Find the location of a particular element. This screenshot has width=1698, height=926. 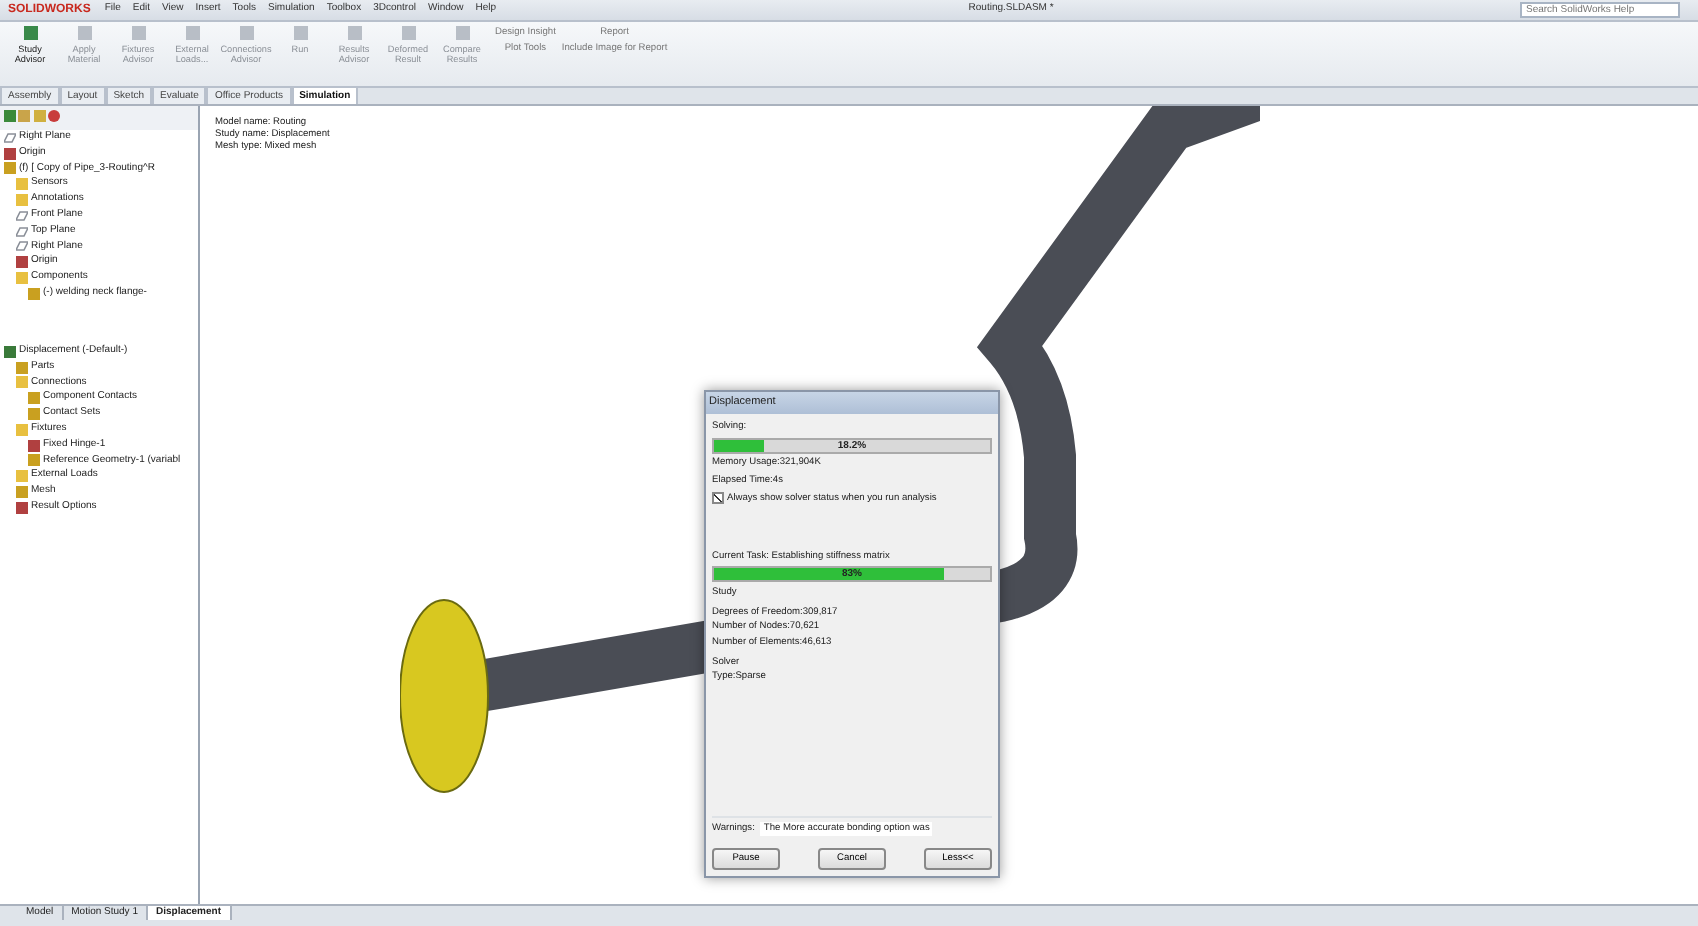

tool-icon is located at coordinates (30, 33).